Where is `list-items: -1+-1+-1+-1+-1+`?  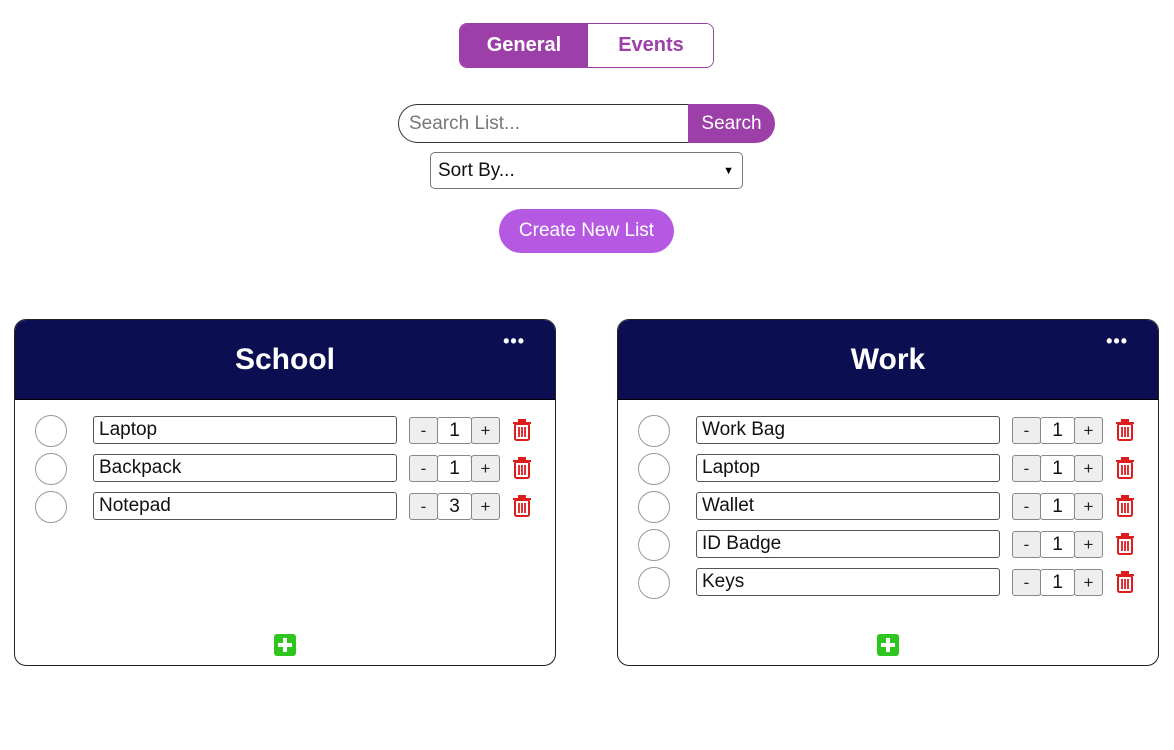
list-items: -1+-1+-1+-1+-1+ is located at coordinates (888, 510).